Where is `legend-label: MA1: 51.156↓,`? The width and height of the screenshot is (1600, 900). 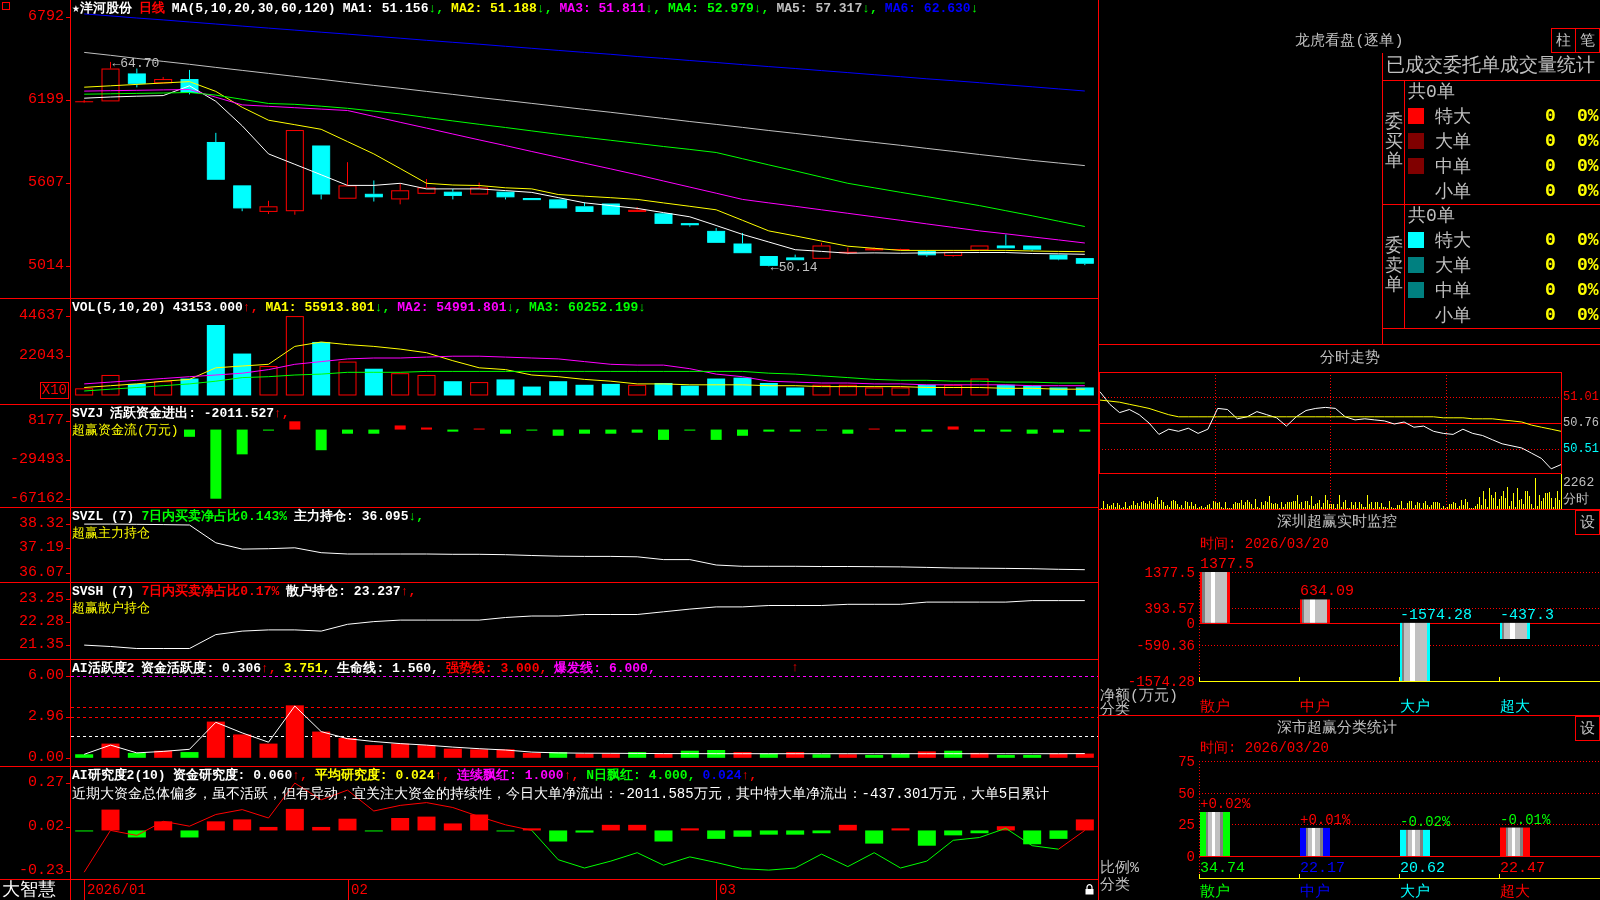 legend-label: MA1: 51.156↓, is located at coordinates (393, 9).